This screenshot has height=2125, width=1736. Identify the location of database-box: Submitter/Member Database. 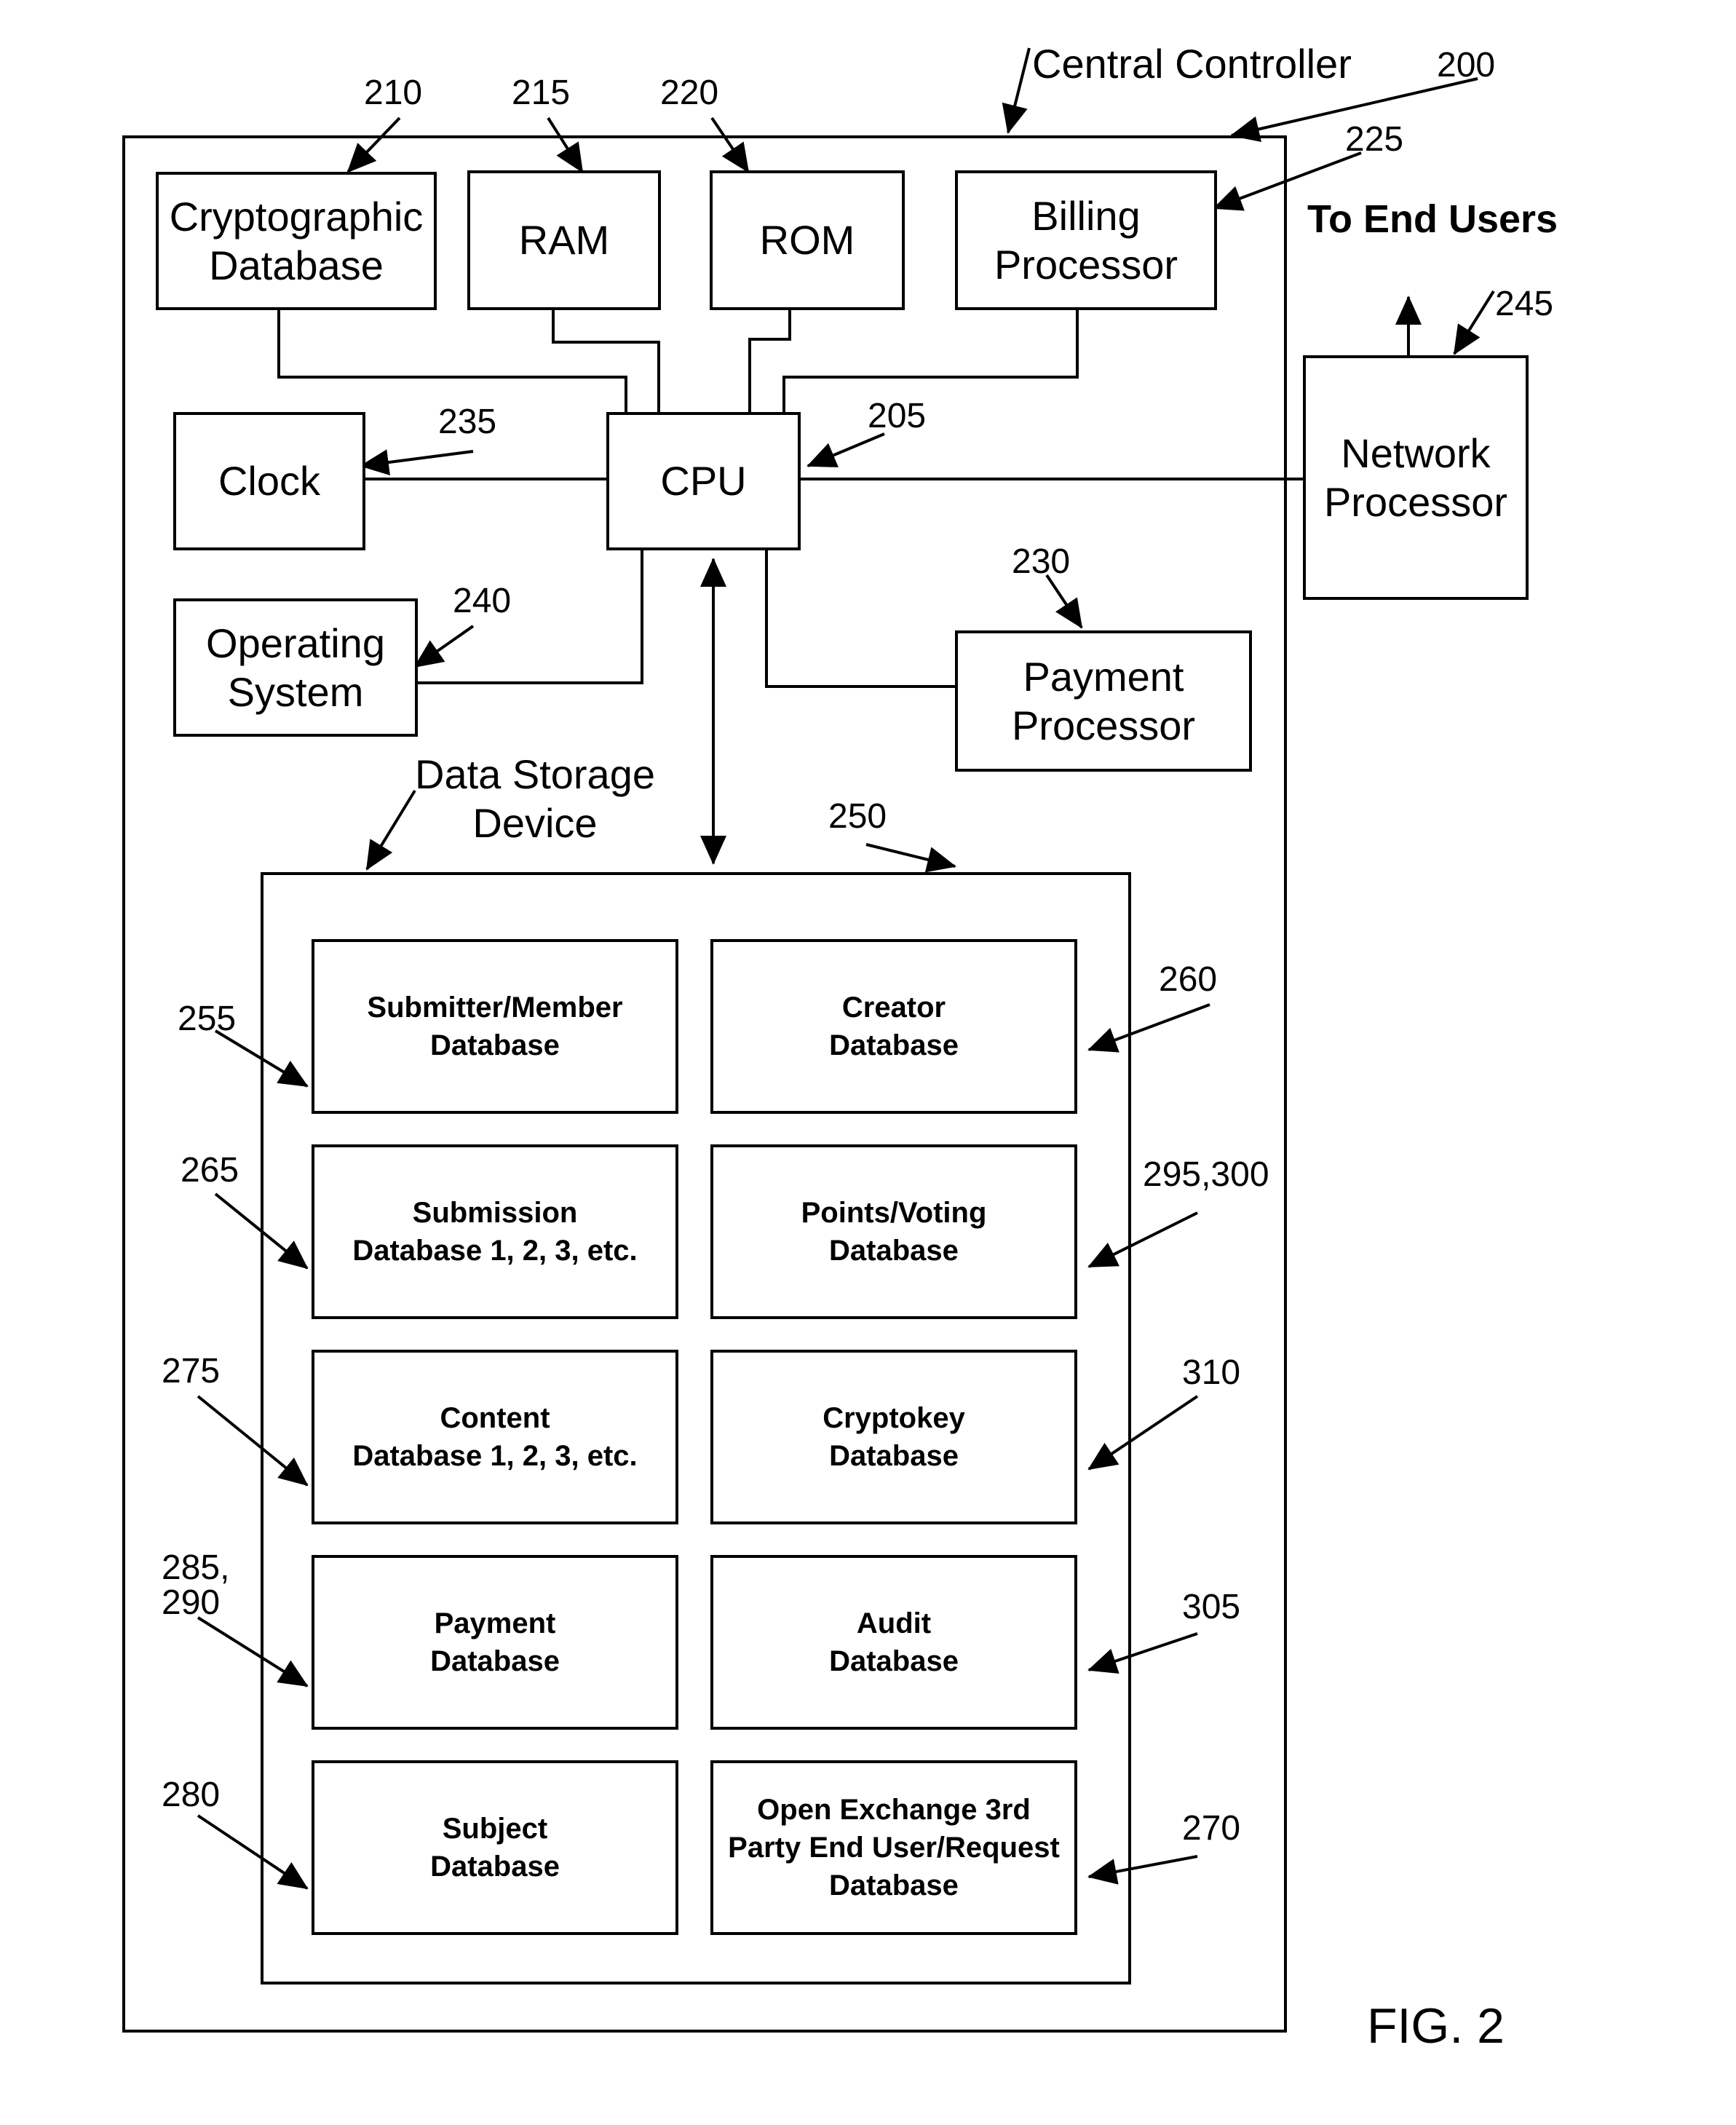
(495, 1026).